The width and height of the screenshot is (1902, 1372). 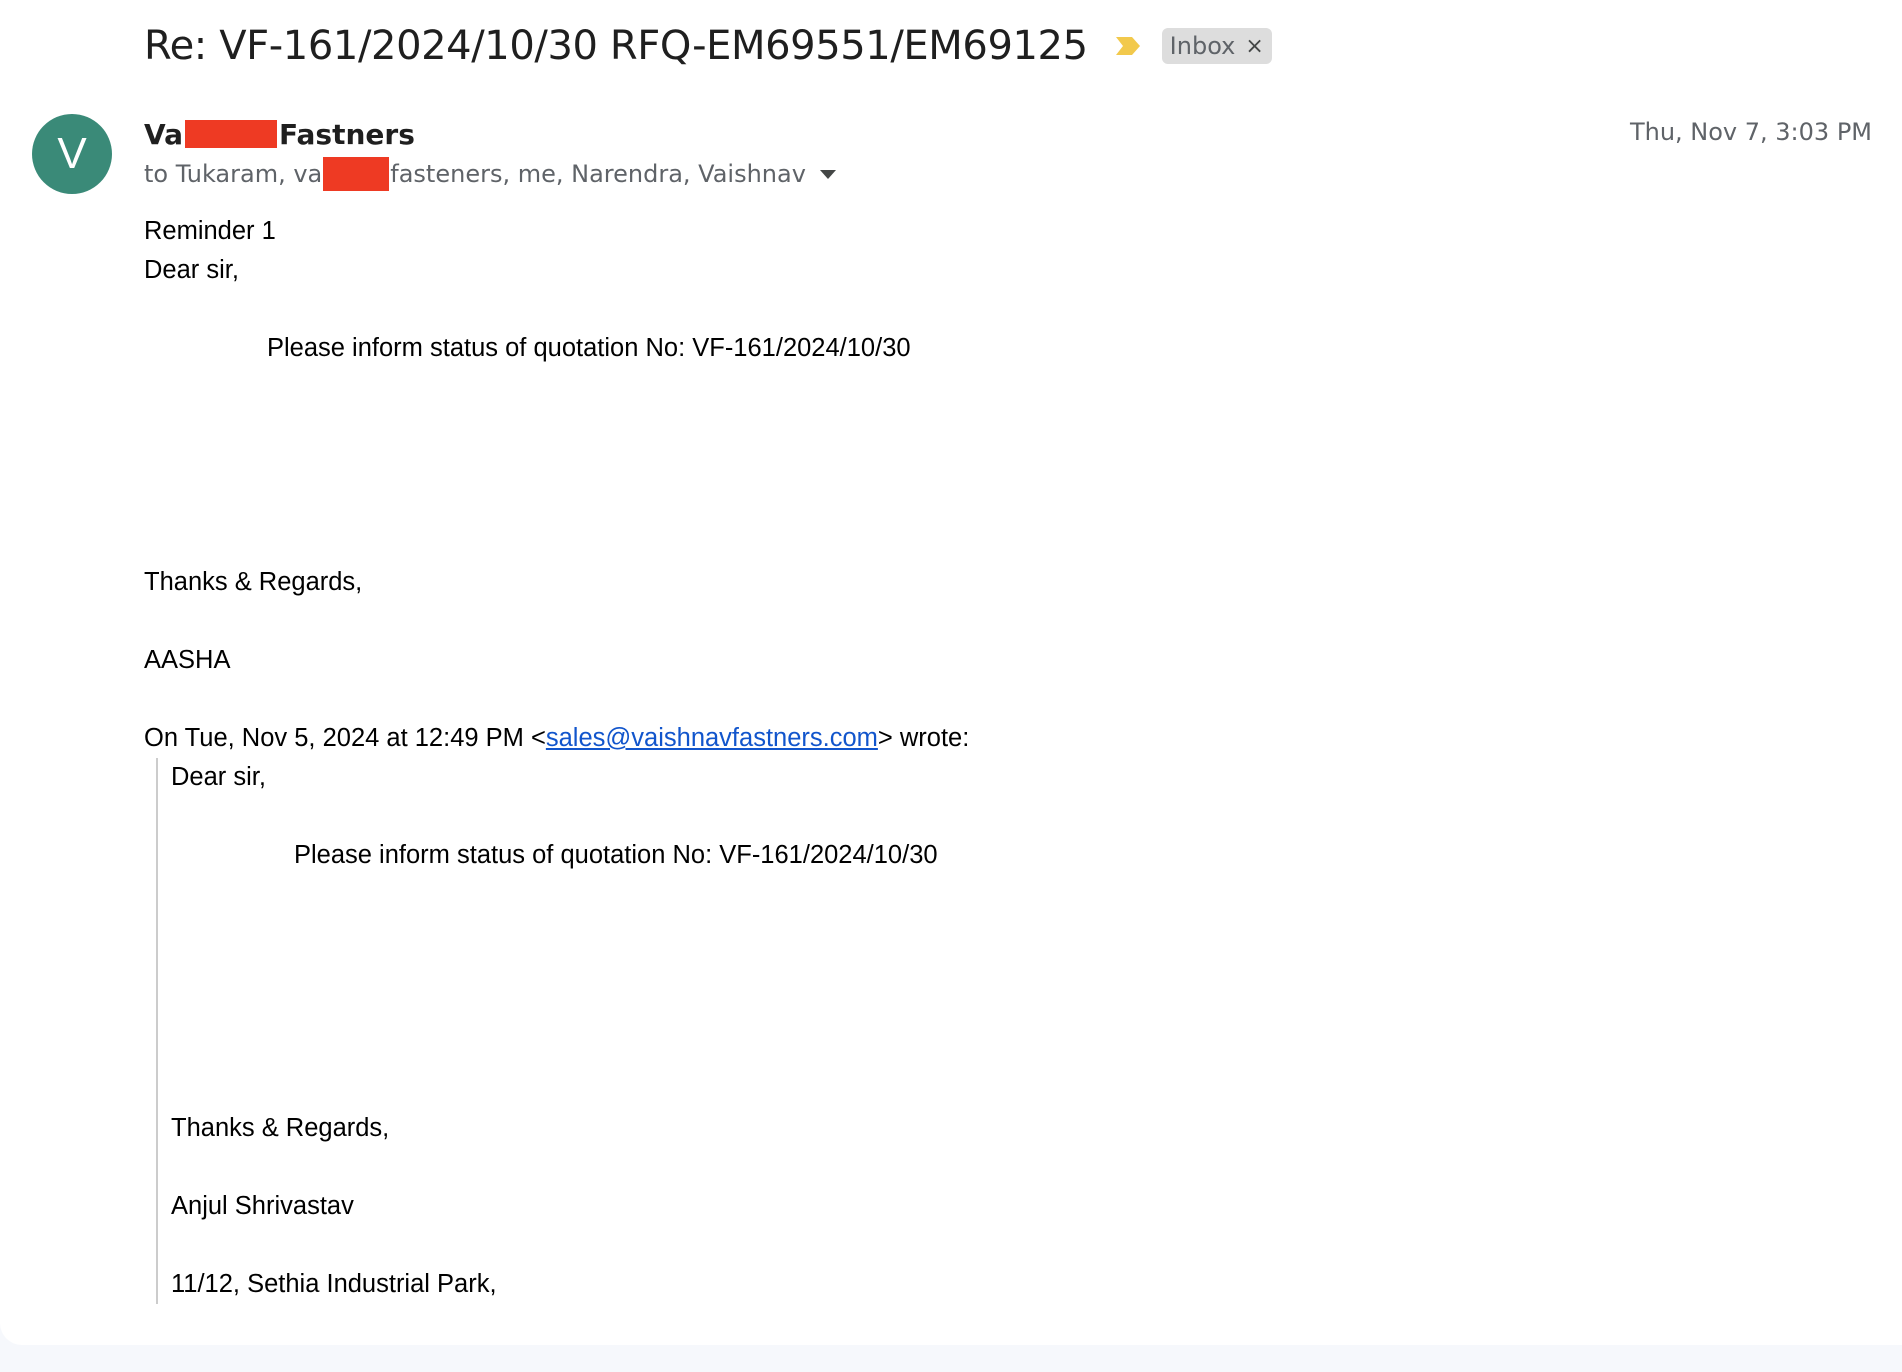 I want to click on quoted-address-line: 11/12, Sethia Industrial Park,, so click(x=334, y=1284).